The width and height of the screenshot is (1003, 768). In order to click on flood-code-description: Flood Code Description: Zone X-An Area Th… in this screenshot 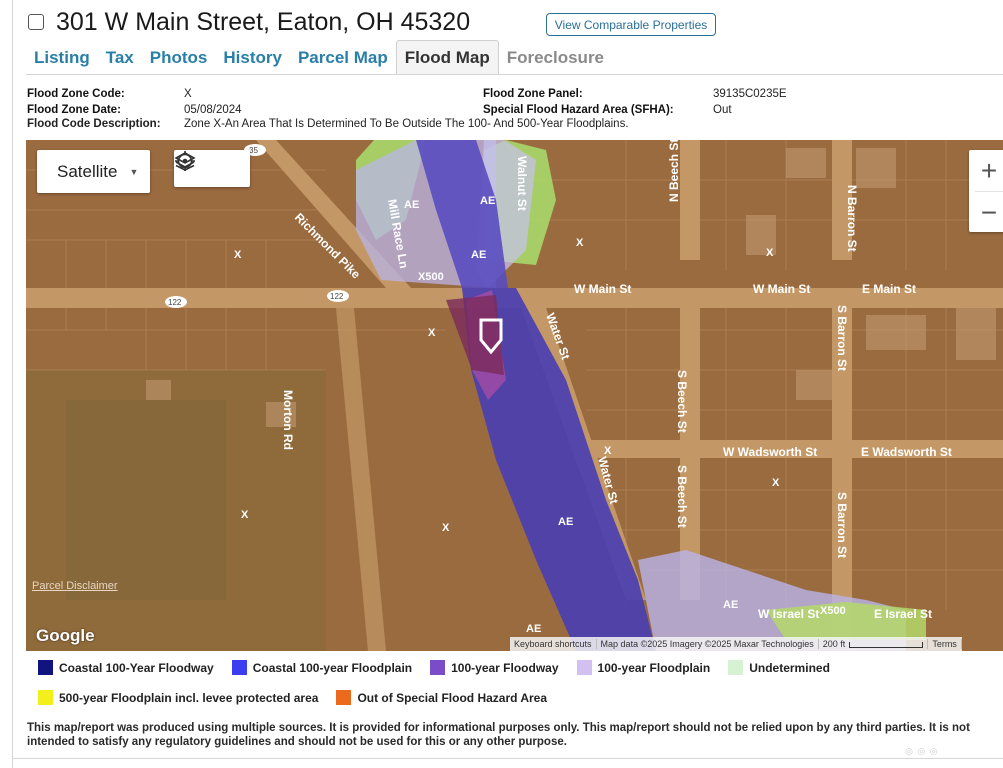, I will do `click(328, 124)`.